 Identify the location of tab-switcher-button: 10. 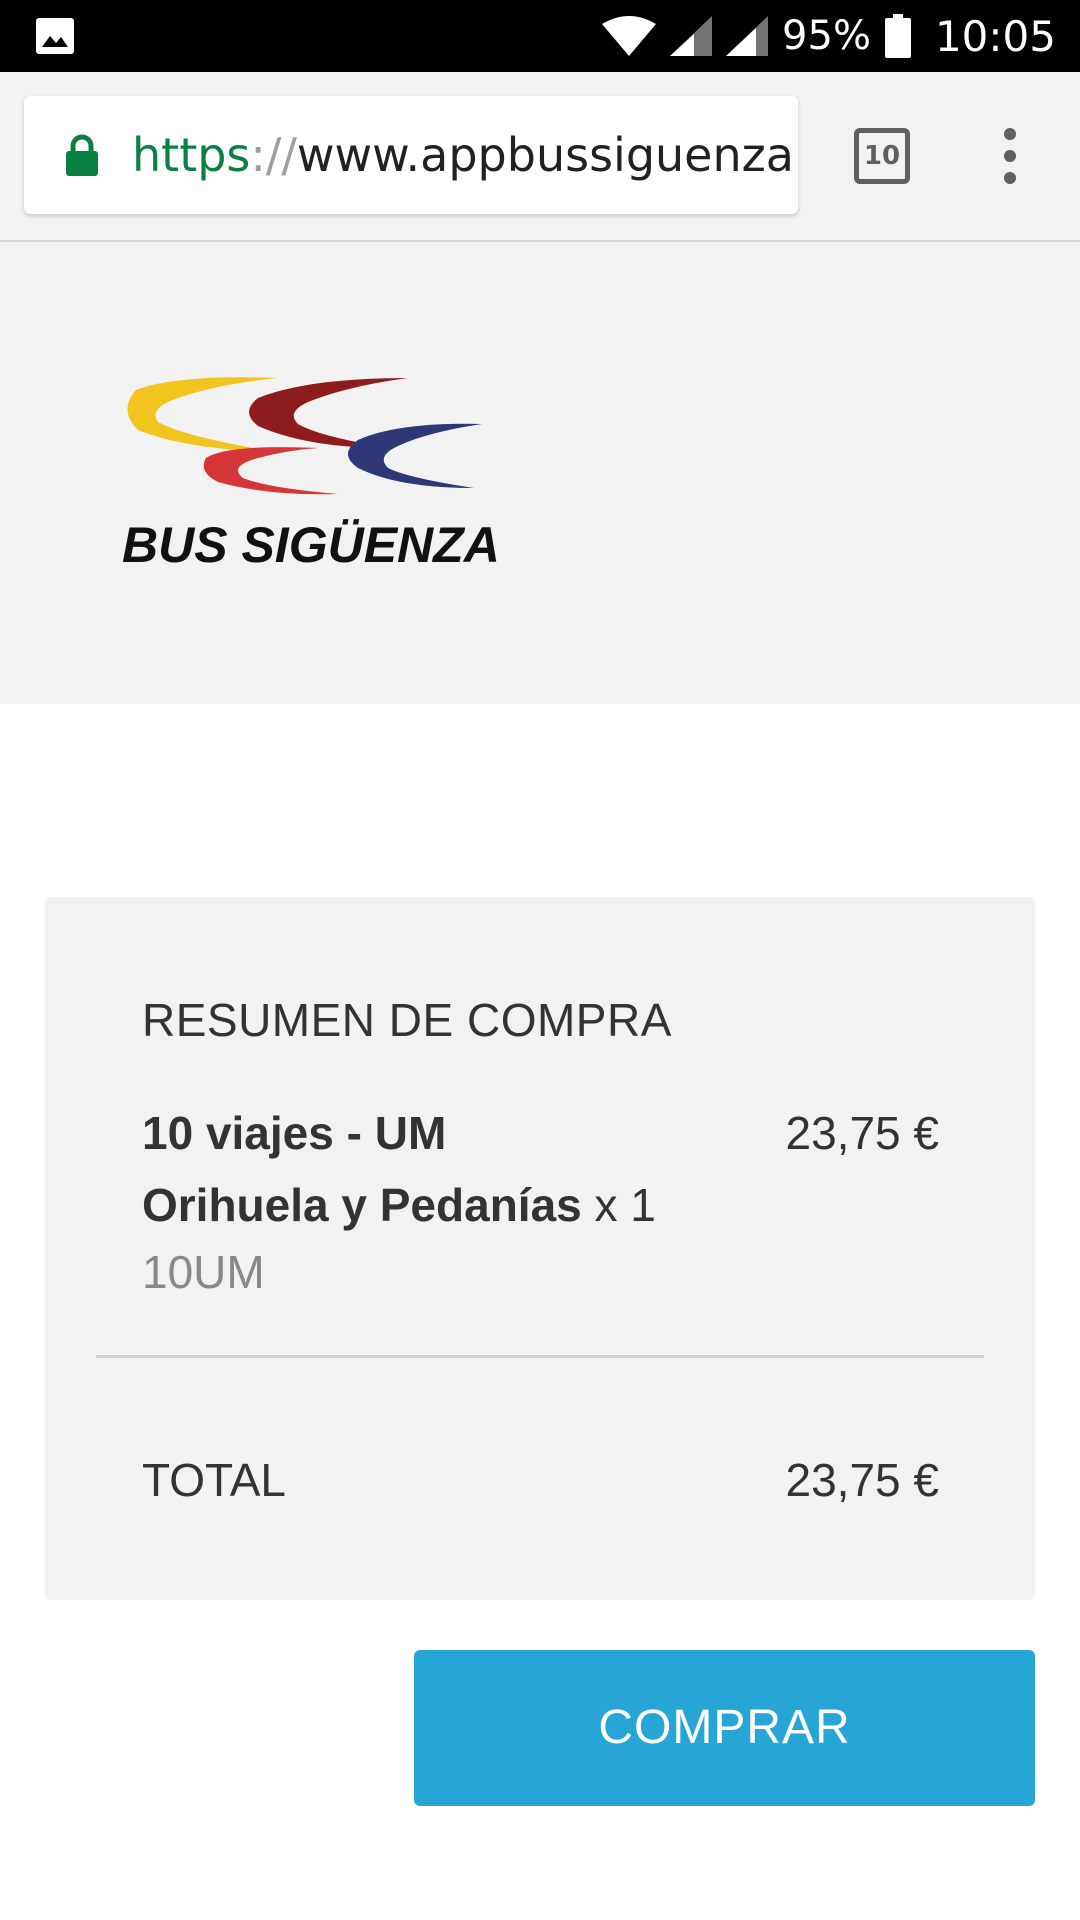
(882, 156).